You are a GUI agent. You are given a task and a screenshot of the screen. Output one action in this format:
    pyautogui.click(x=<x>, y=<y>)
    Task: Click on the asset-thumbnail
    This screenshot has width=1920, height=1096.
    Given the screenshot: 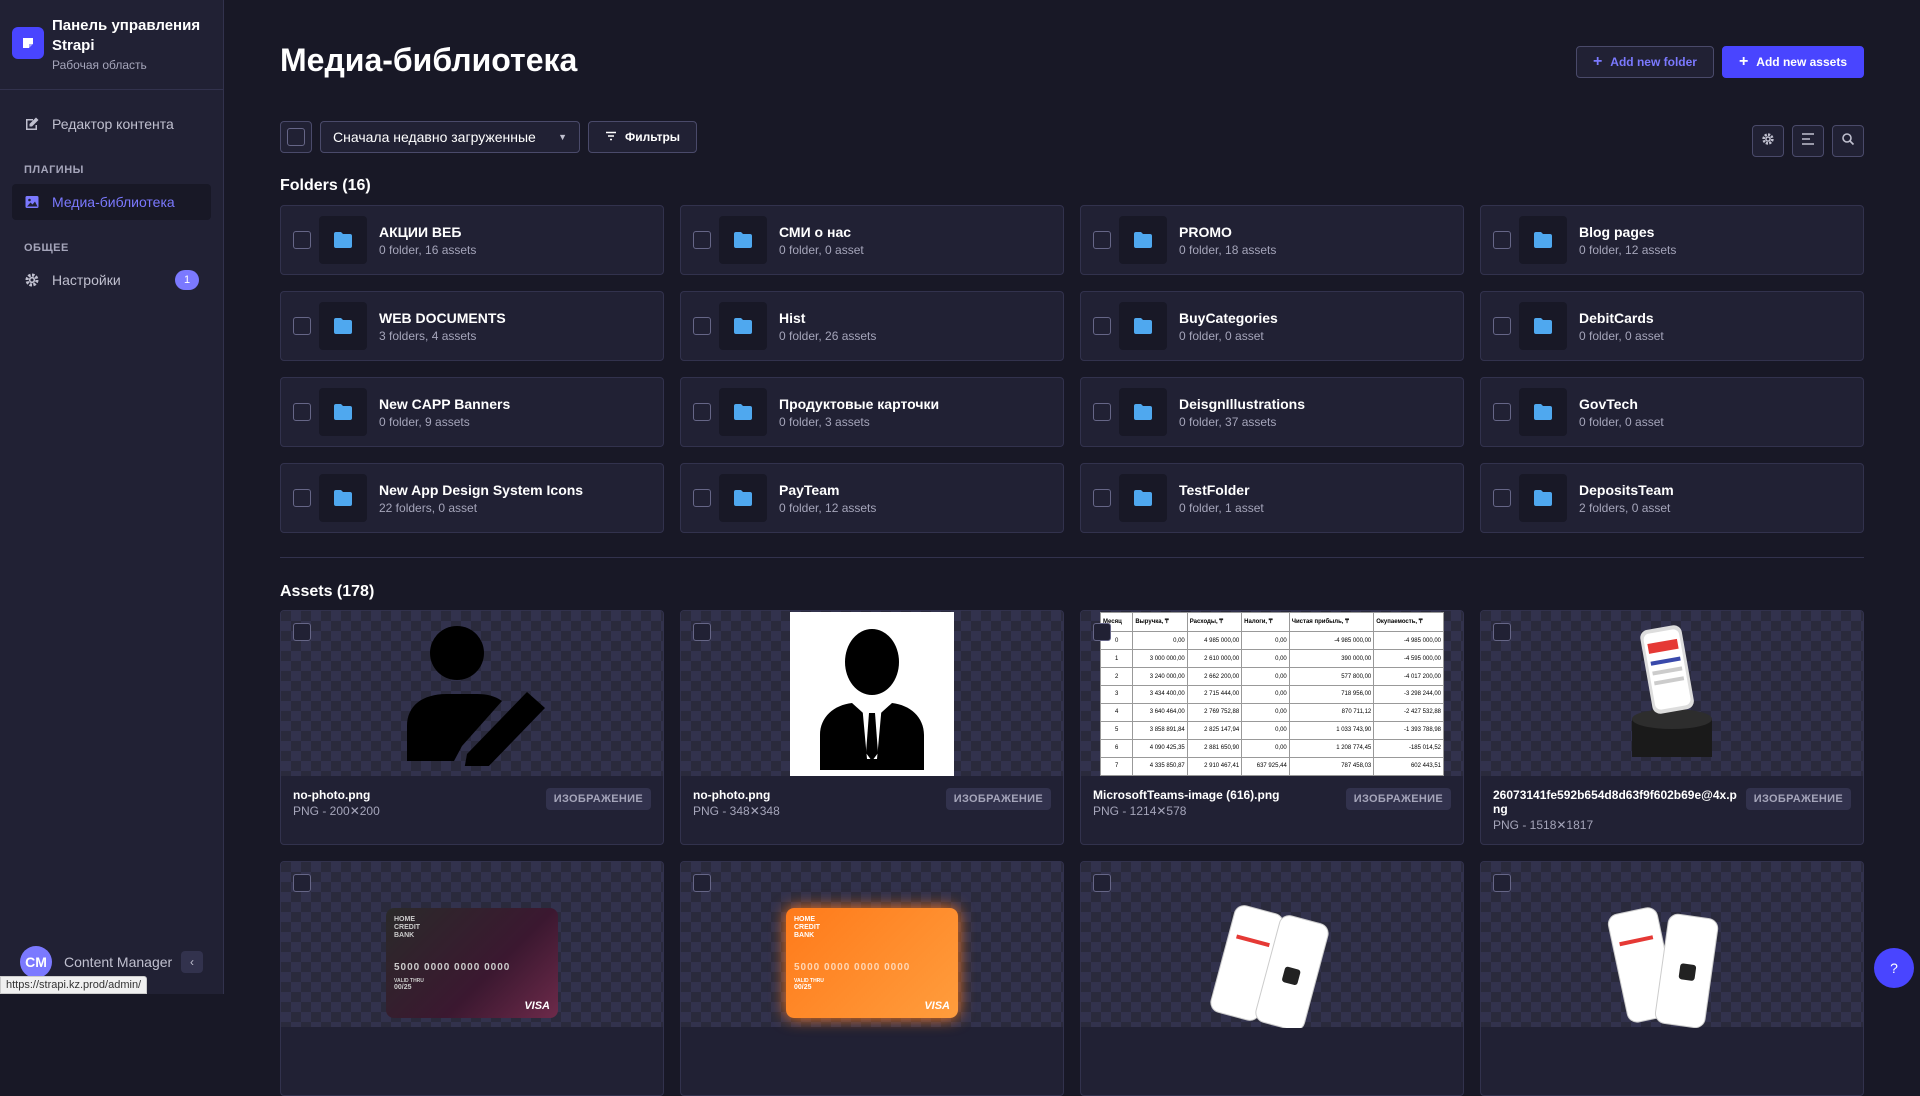 What is the action you would take?
    pyautogui.click(x=872, y=693)
    